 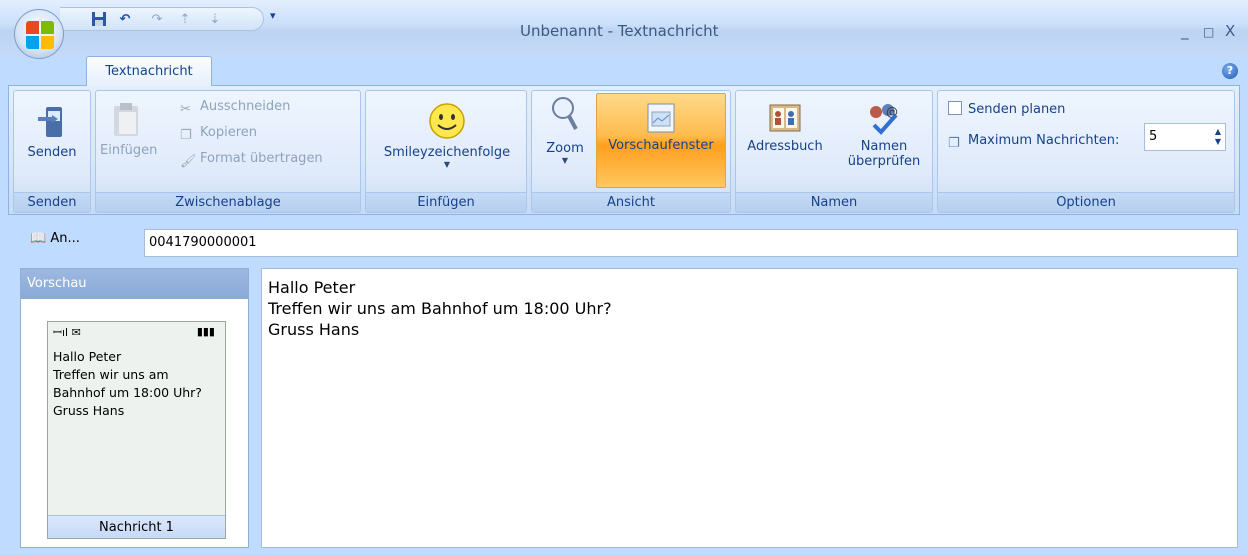 I want to click on cut-button: ✂ Ausschneiden, so click(x=235, y=108).